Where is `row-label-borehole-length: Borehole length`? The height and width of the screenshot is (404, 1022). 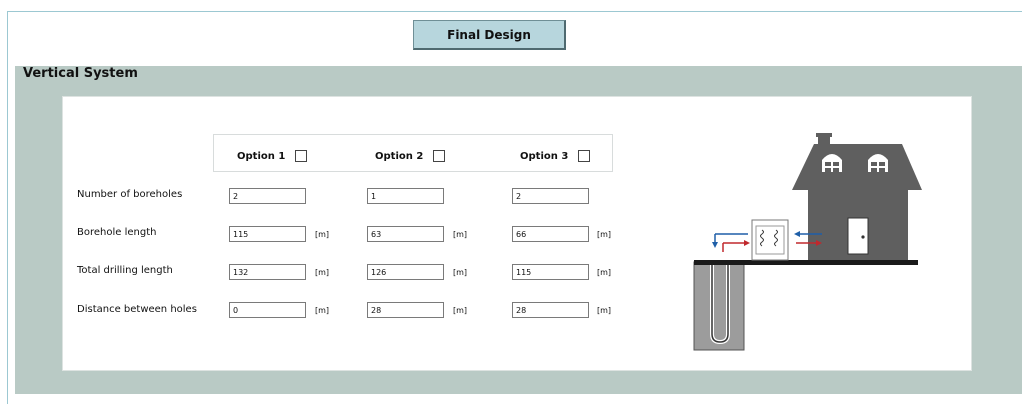
row-label-borehole-length: Borehole length is located at coordinates (117, 232).